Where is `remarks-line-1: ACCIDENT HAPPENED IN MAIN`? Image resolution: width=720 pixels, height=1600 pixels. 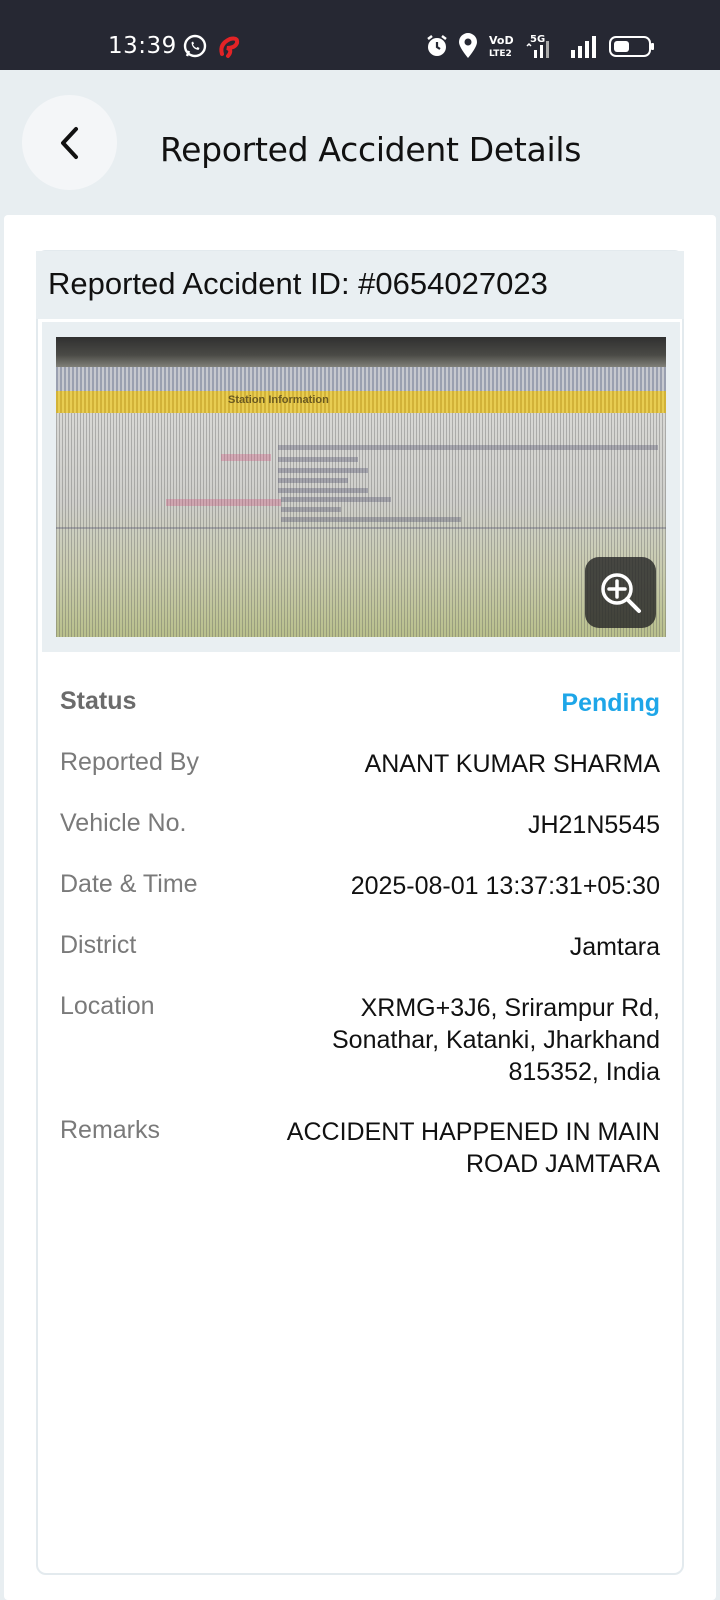 remarks-line-1: ACCIDENT HAPPENED IN MAIN is located at coordinates (473, 1132).